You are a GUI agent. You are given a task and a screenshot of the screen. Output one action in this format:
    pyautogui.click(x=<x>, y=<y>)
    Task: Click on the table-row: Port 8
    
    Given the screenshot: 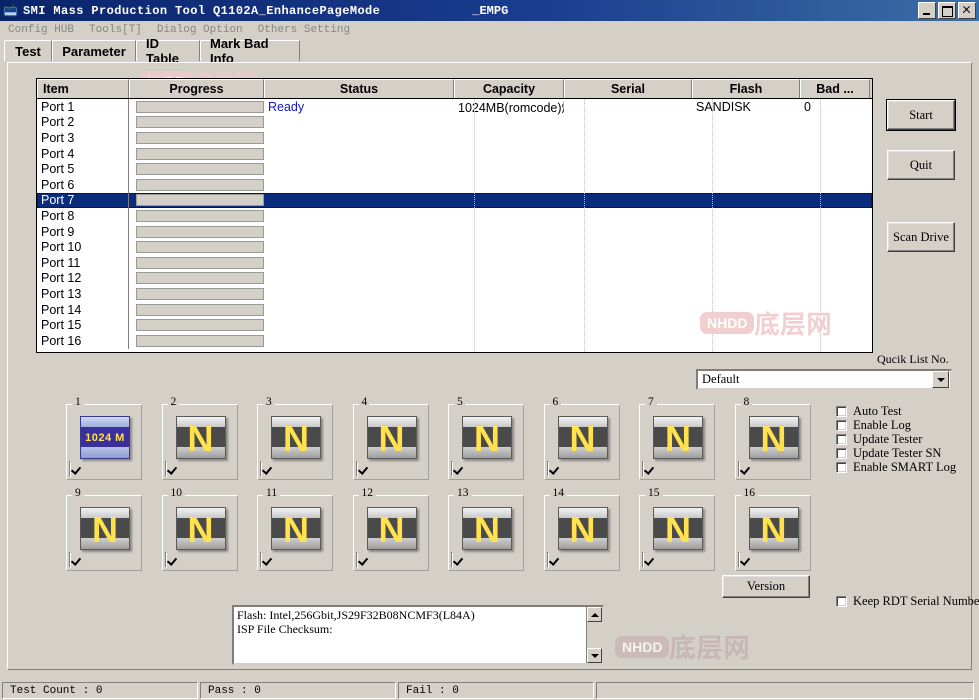 What is the action you would take?
    pyautogui.click(x=454, y=216)
    